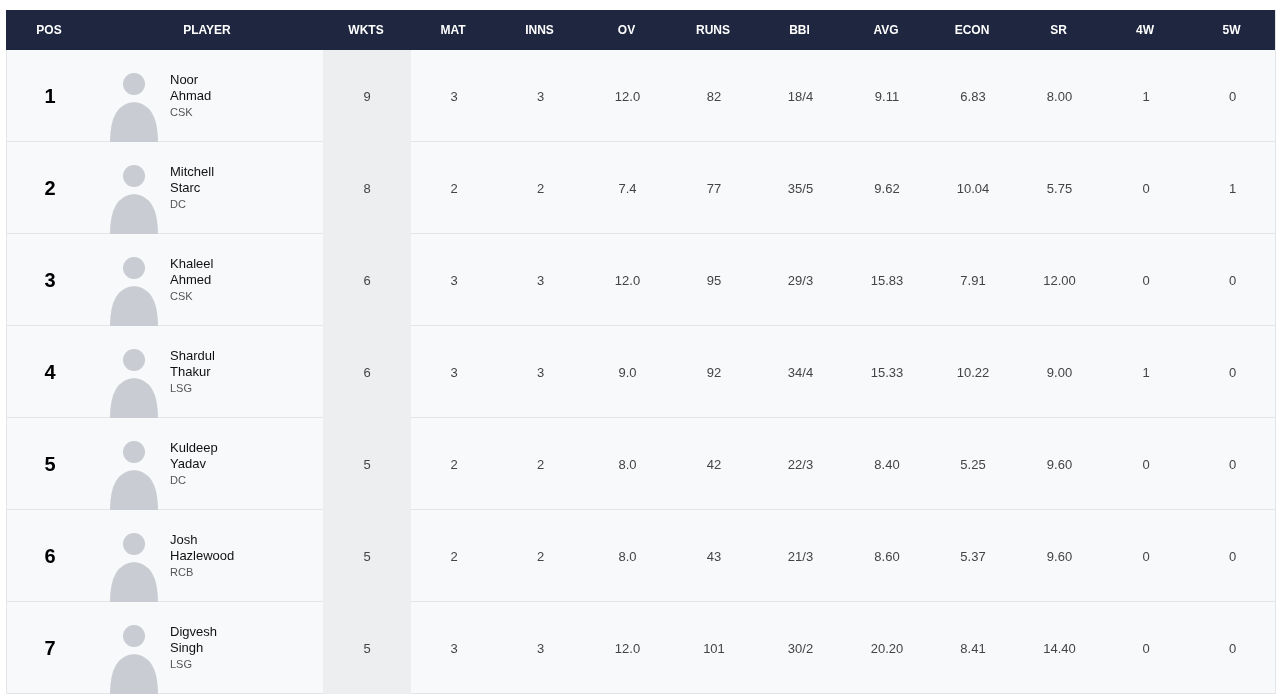  I want to click on column-header: OV, so click(626, 30).